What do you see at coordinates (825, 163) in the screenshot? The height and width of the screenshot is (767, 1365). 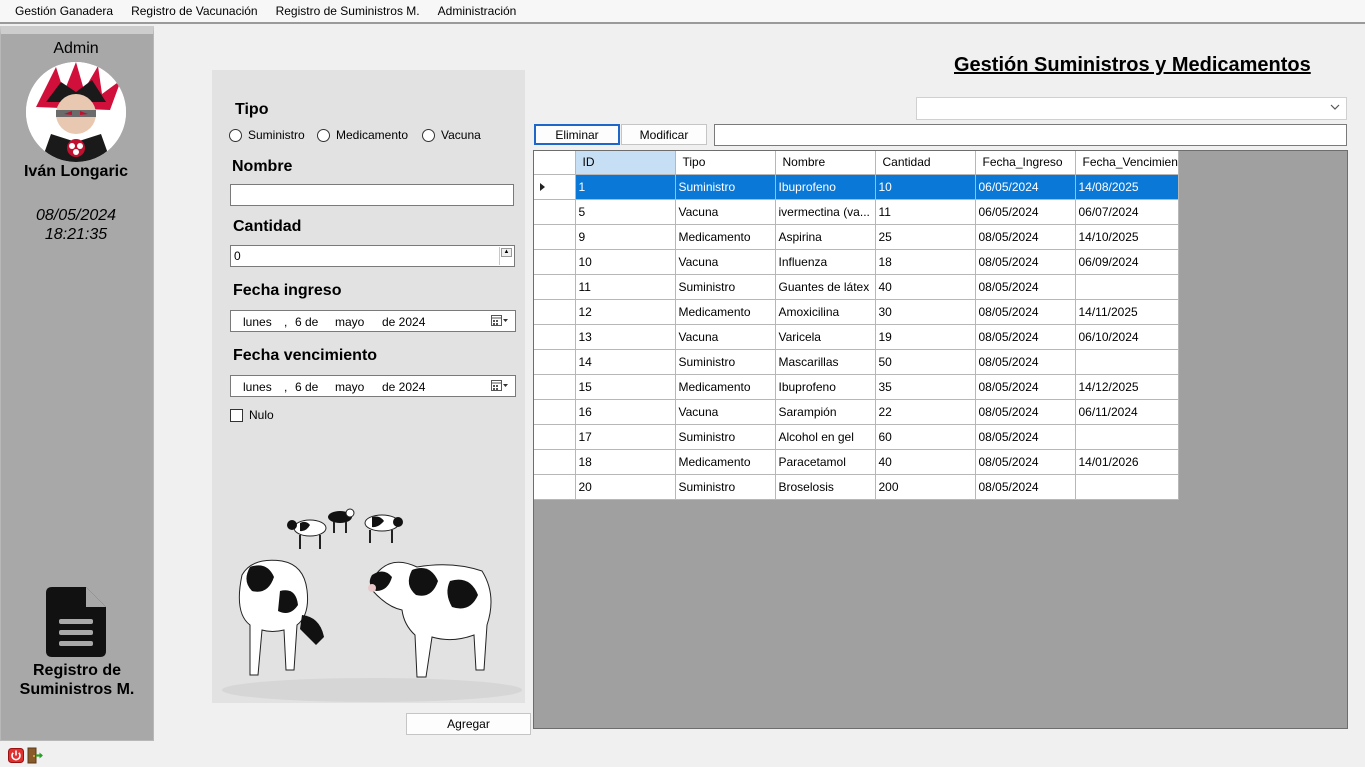 I see `column-header-nombre: Nombre` at bounding box center [825, 163].